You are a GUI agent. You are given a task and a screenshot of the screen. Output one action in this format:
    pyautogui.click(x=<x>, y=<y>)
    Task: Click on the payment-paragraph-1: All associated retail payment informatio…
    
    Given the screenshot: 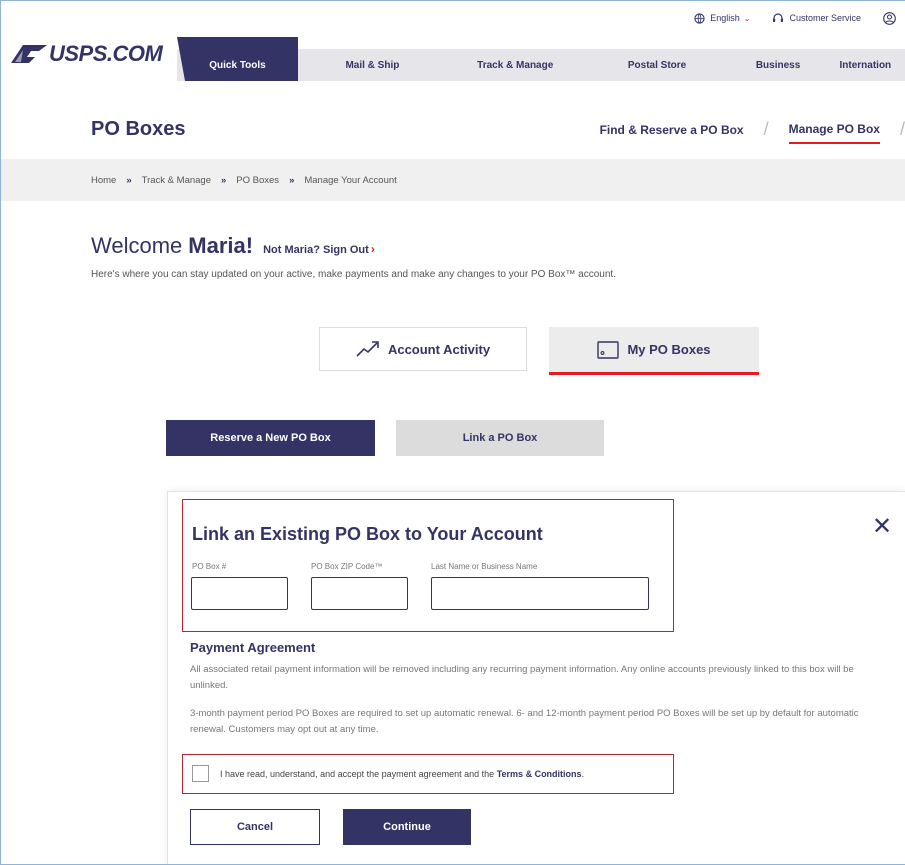 What is the action you would take?
    pyautogui.click(x=522, y=677)
    